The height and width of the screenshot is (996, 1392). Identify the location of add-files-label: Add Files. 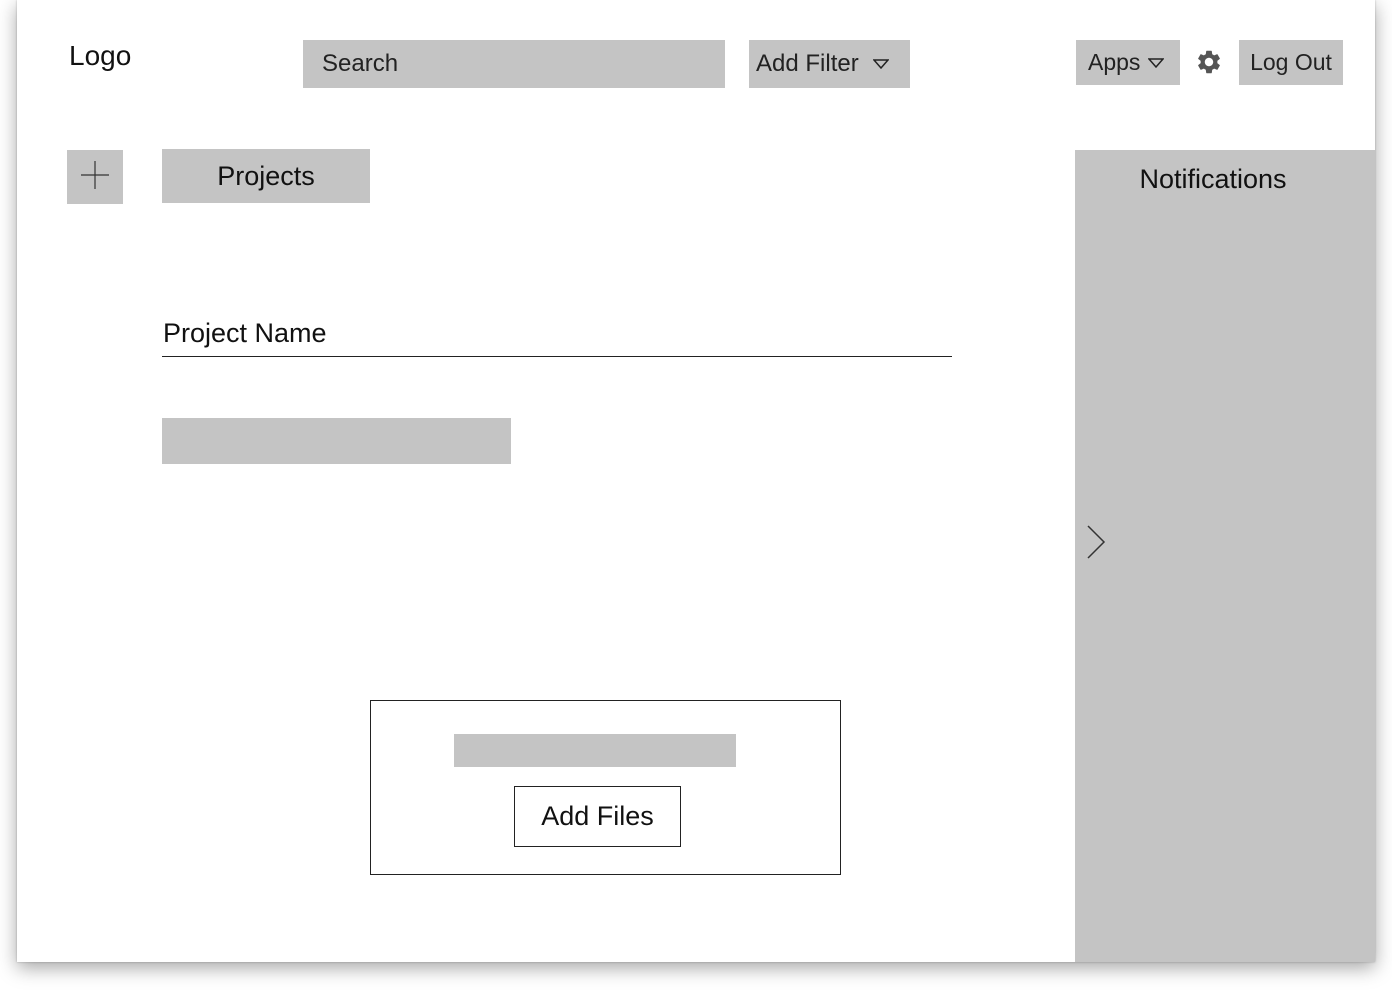
(597, 816).